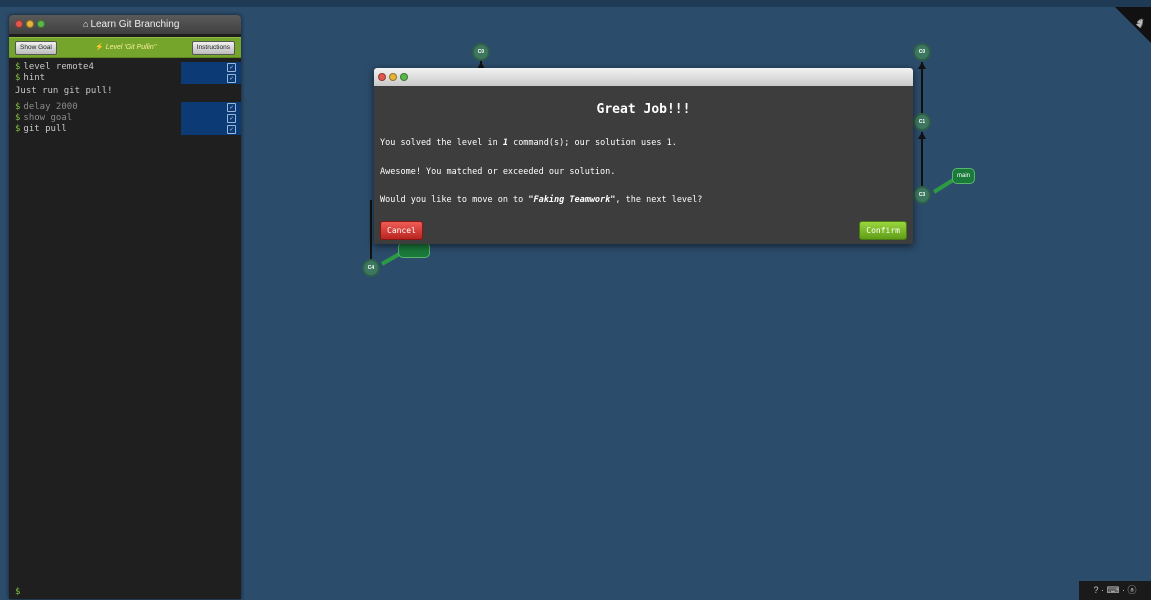  What do you see at coordinates (964, 176) in the screenshot?
I see `branch-label-main: main` at bounding box center [964, 176].